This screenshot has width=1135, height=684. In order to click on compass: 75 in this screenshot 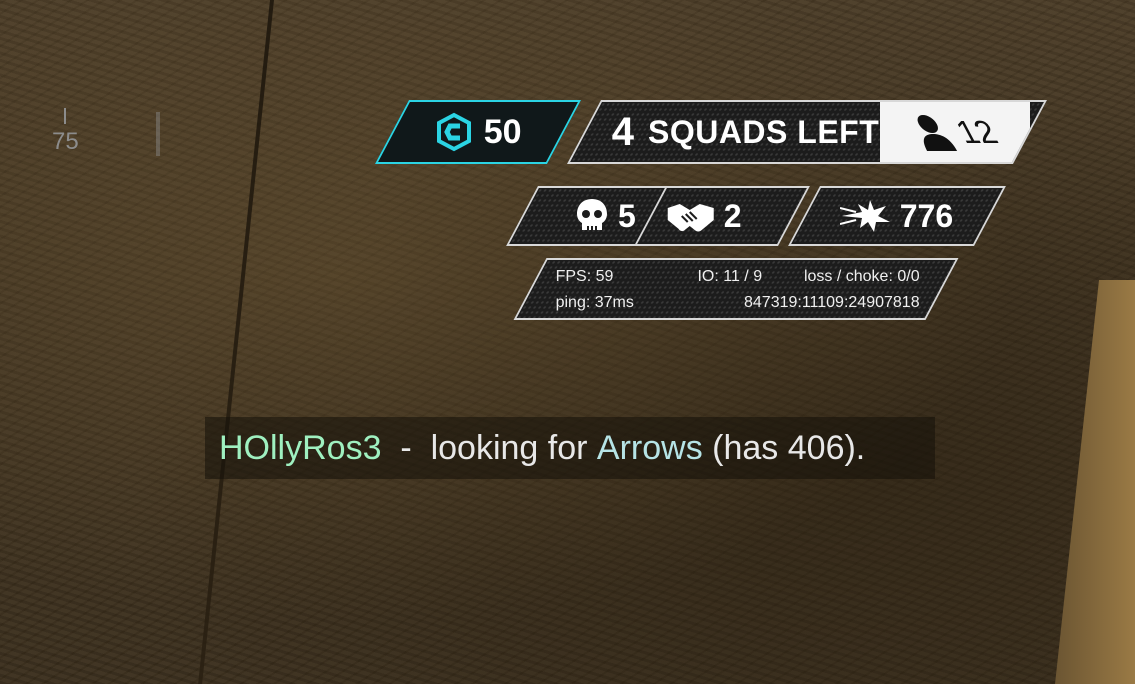, I will do `click(65, 132)`.